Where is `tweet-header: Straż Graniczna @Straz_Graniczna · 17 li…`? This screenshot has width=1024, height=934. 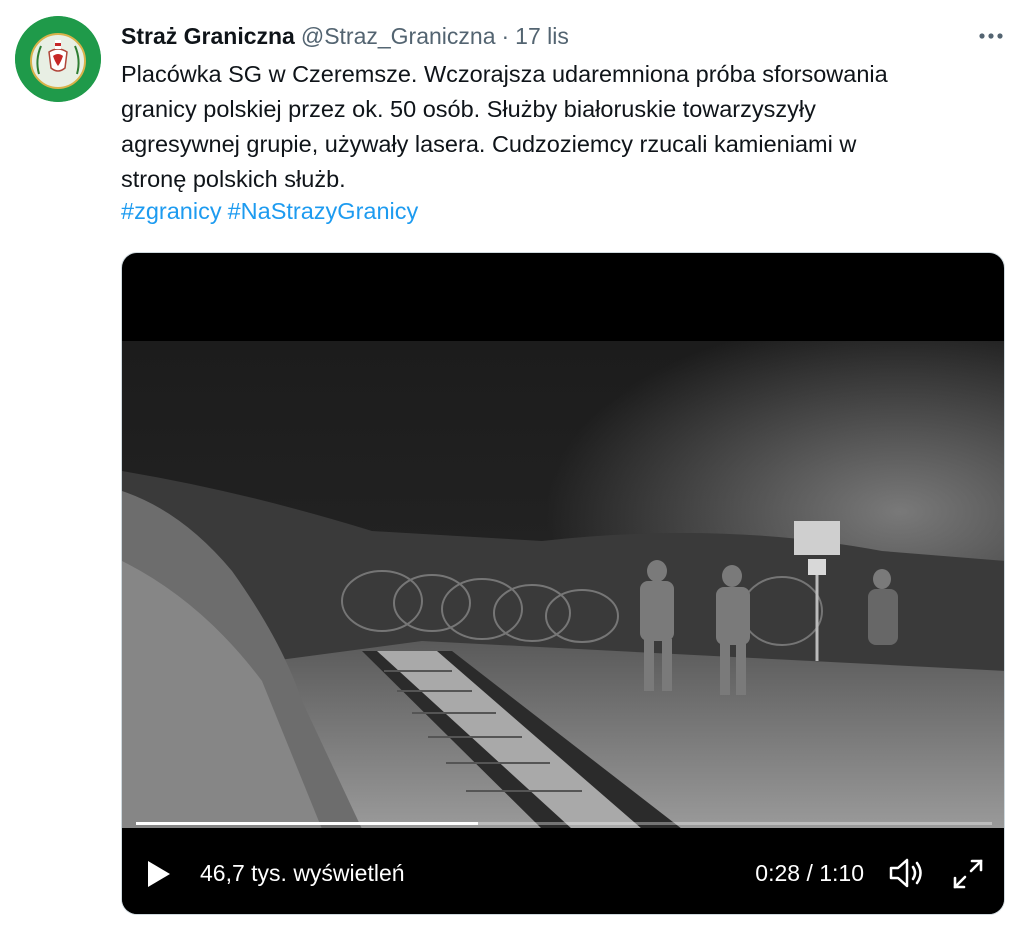 tweet-header: Straż Graniczna @Straz_Graniczna · 17 li… is located at coordinates (345, 36).